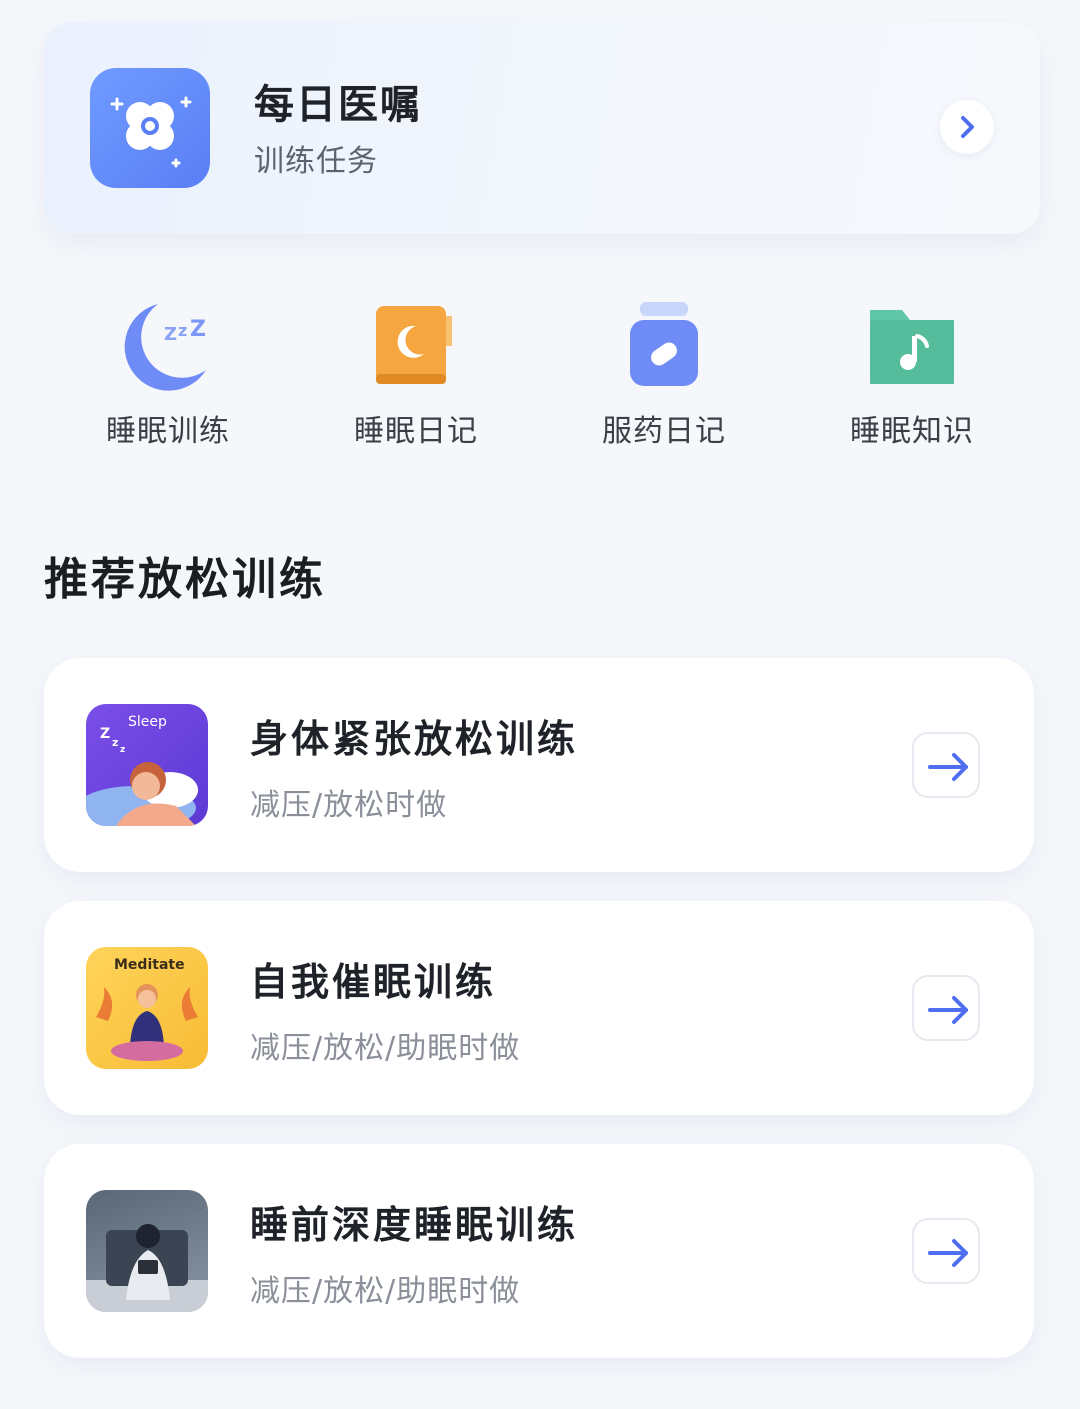  I want to click on chevron-right-icon, so click(967, 127).